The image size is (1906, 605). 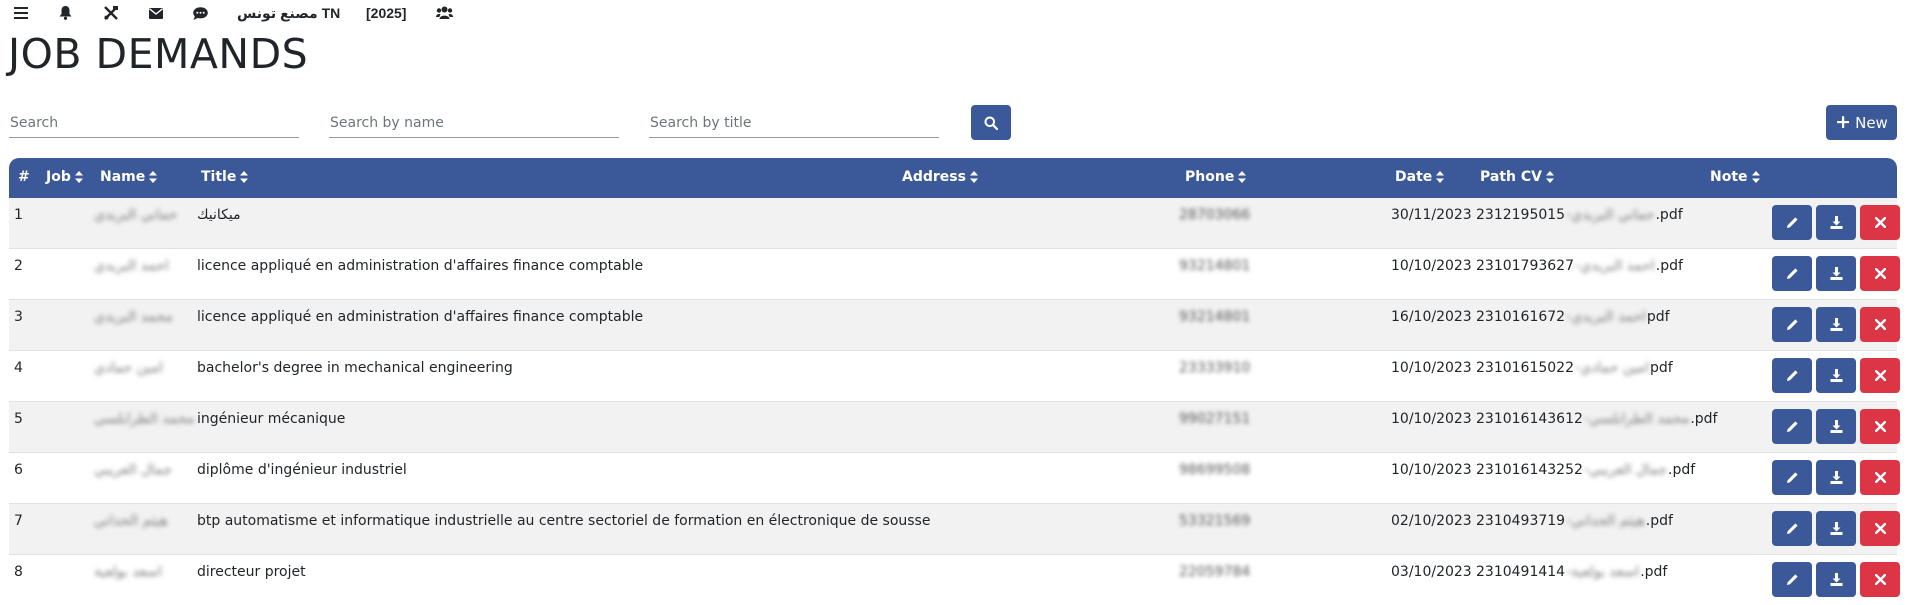 I want to click on bell-icon, so click(x=65, y=13).